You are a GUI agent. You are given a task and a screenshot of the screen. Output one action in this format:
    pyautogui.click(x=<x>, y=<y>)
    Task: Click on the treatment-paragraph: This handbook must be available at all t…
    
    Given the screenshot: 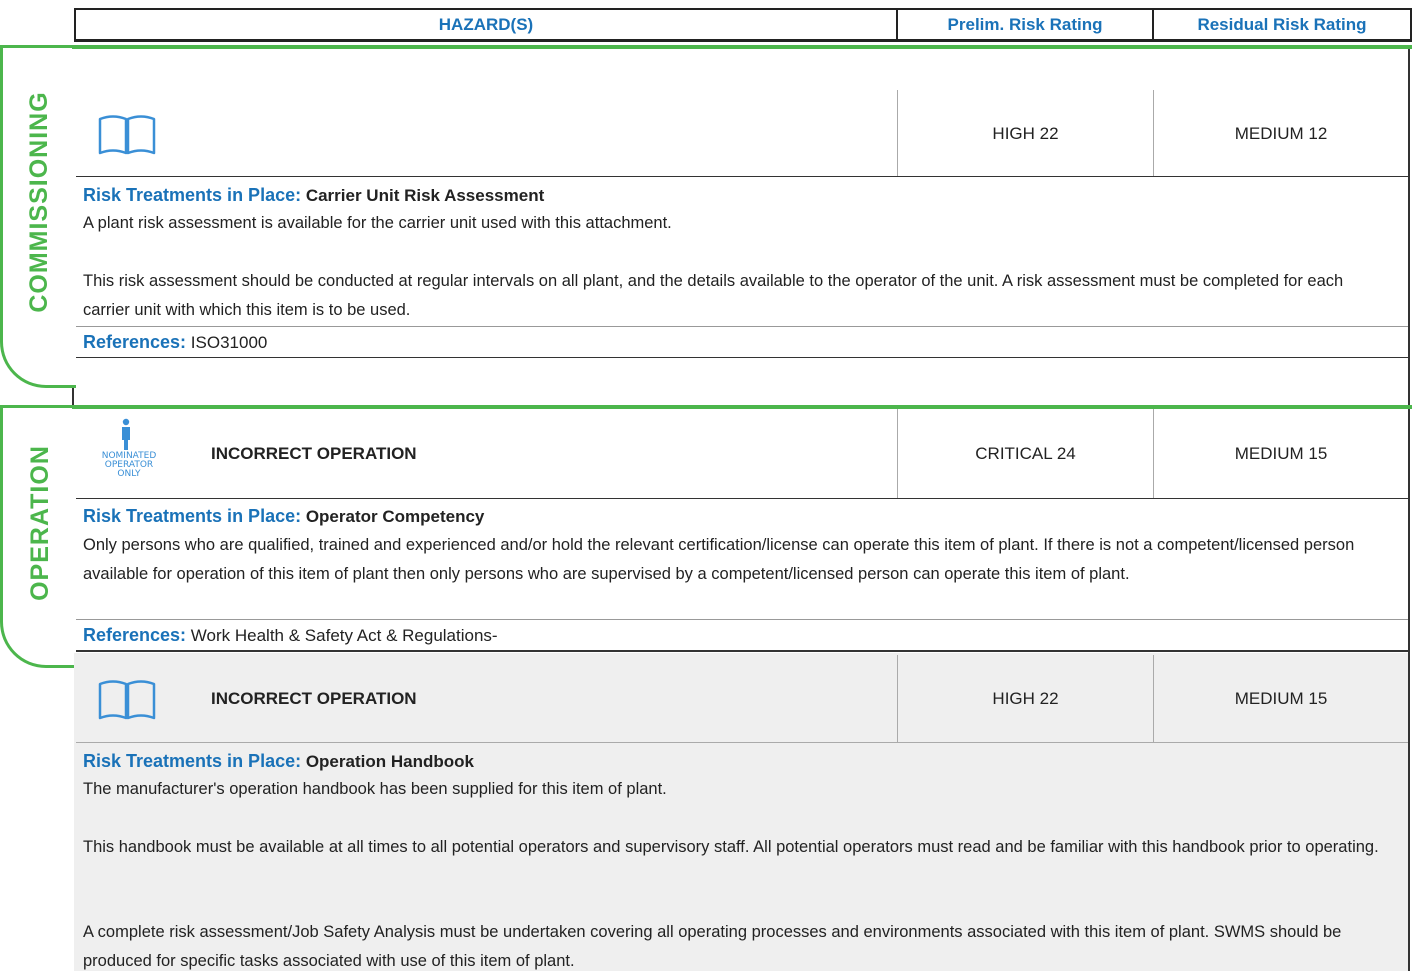 What is the action you would take?
    pyautogui.click(x=731, y=847)
    